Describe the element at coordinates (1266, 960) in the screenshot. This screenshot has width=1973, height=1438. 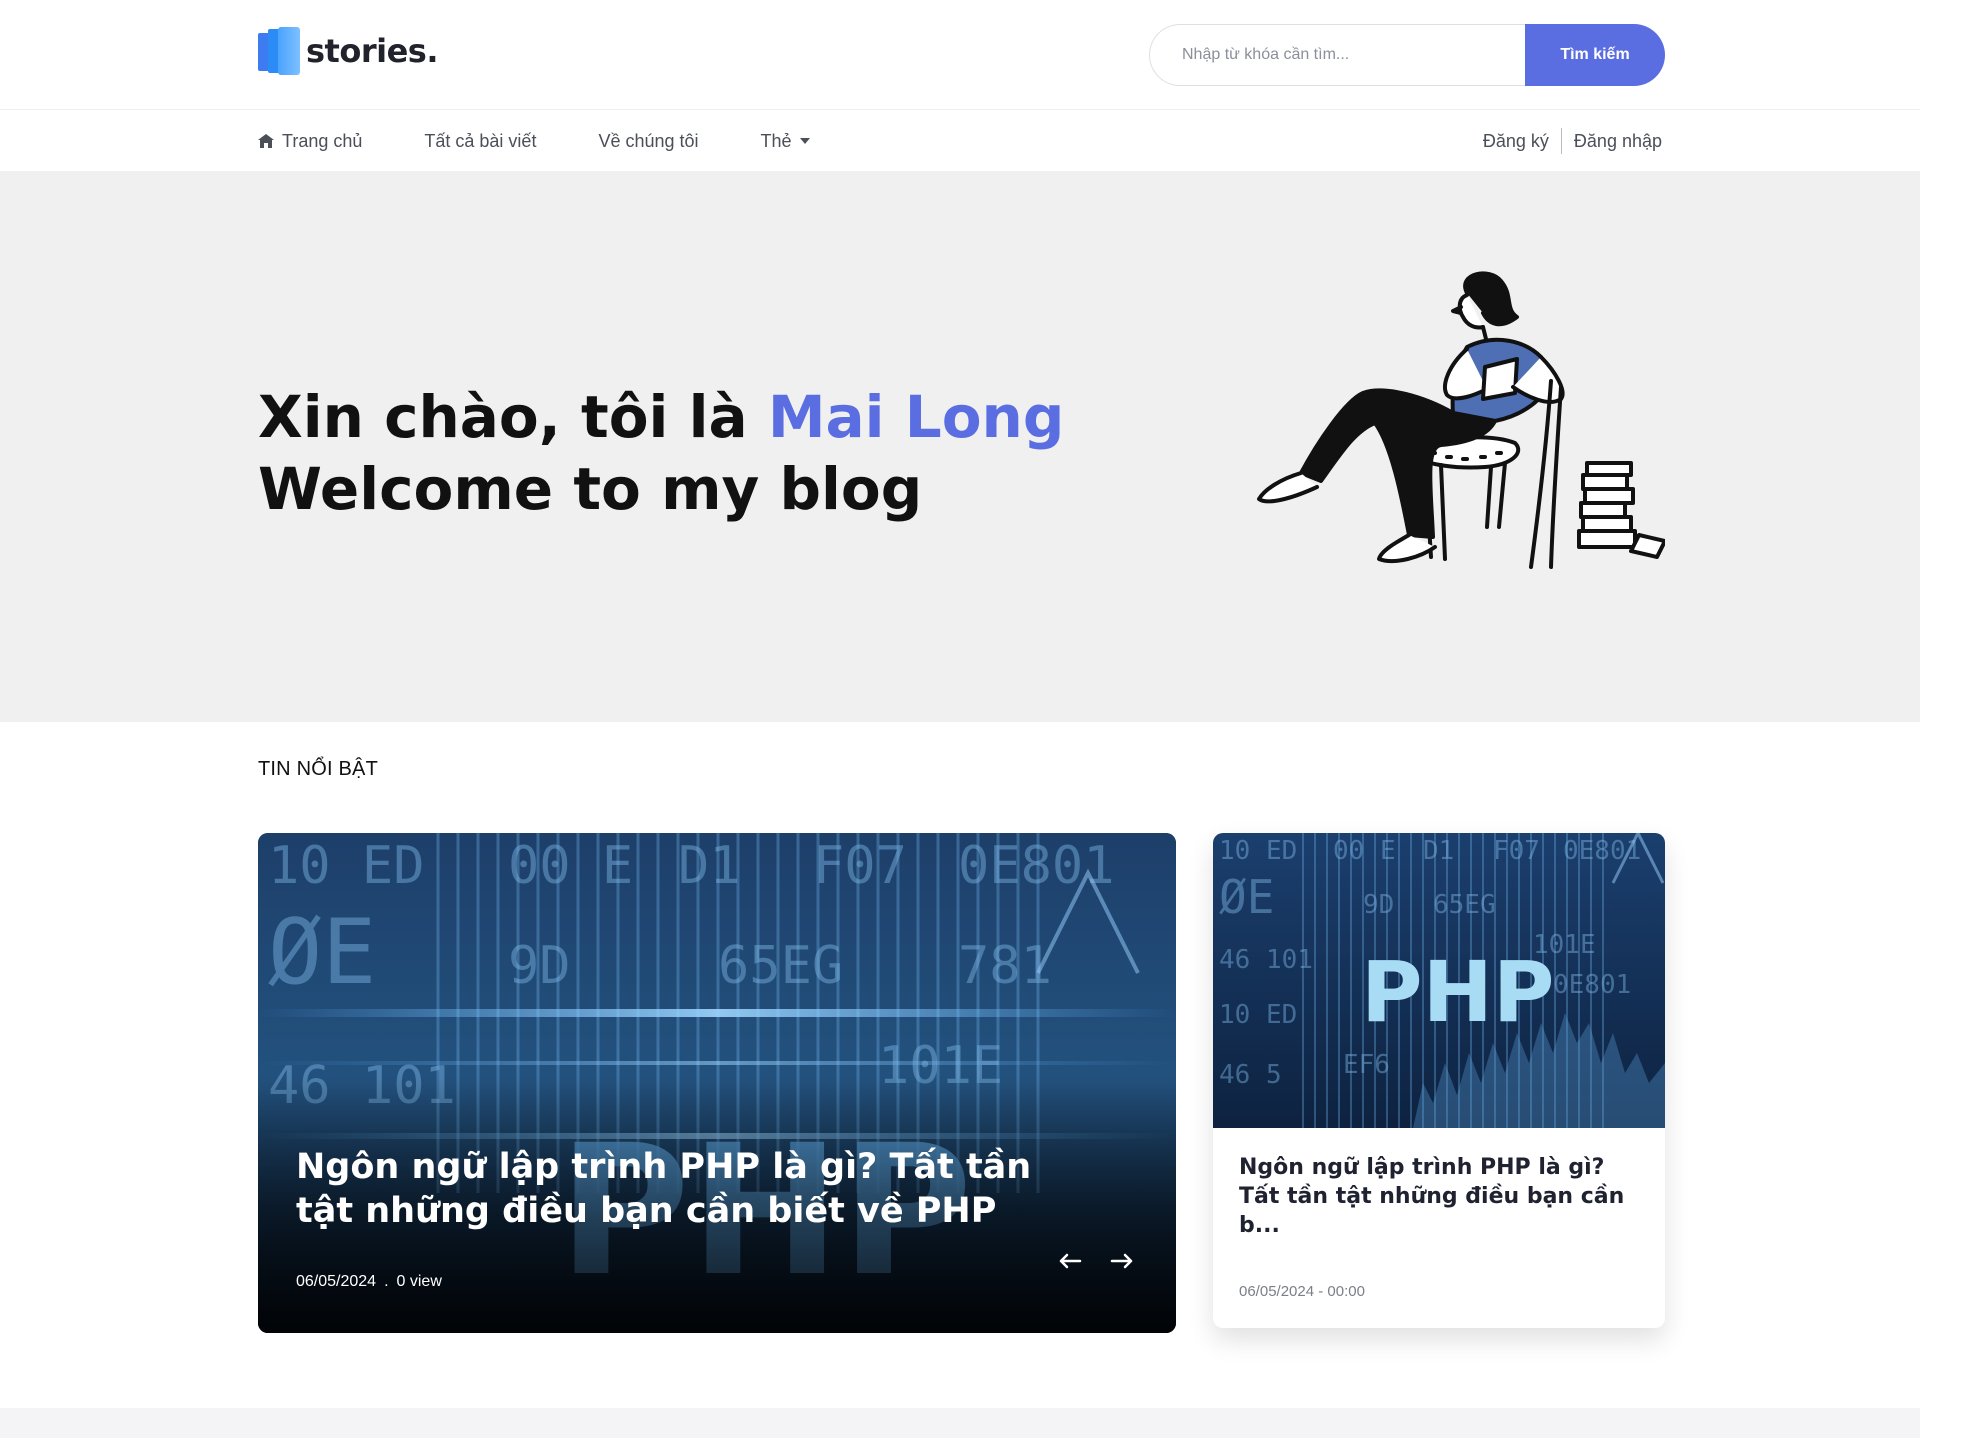
I see `svg-text: 46 101` at that location.